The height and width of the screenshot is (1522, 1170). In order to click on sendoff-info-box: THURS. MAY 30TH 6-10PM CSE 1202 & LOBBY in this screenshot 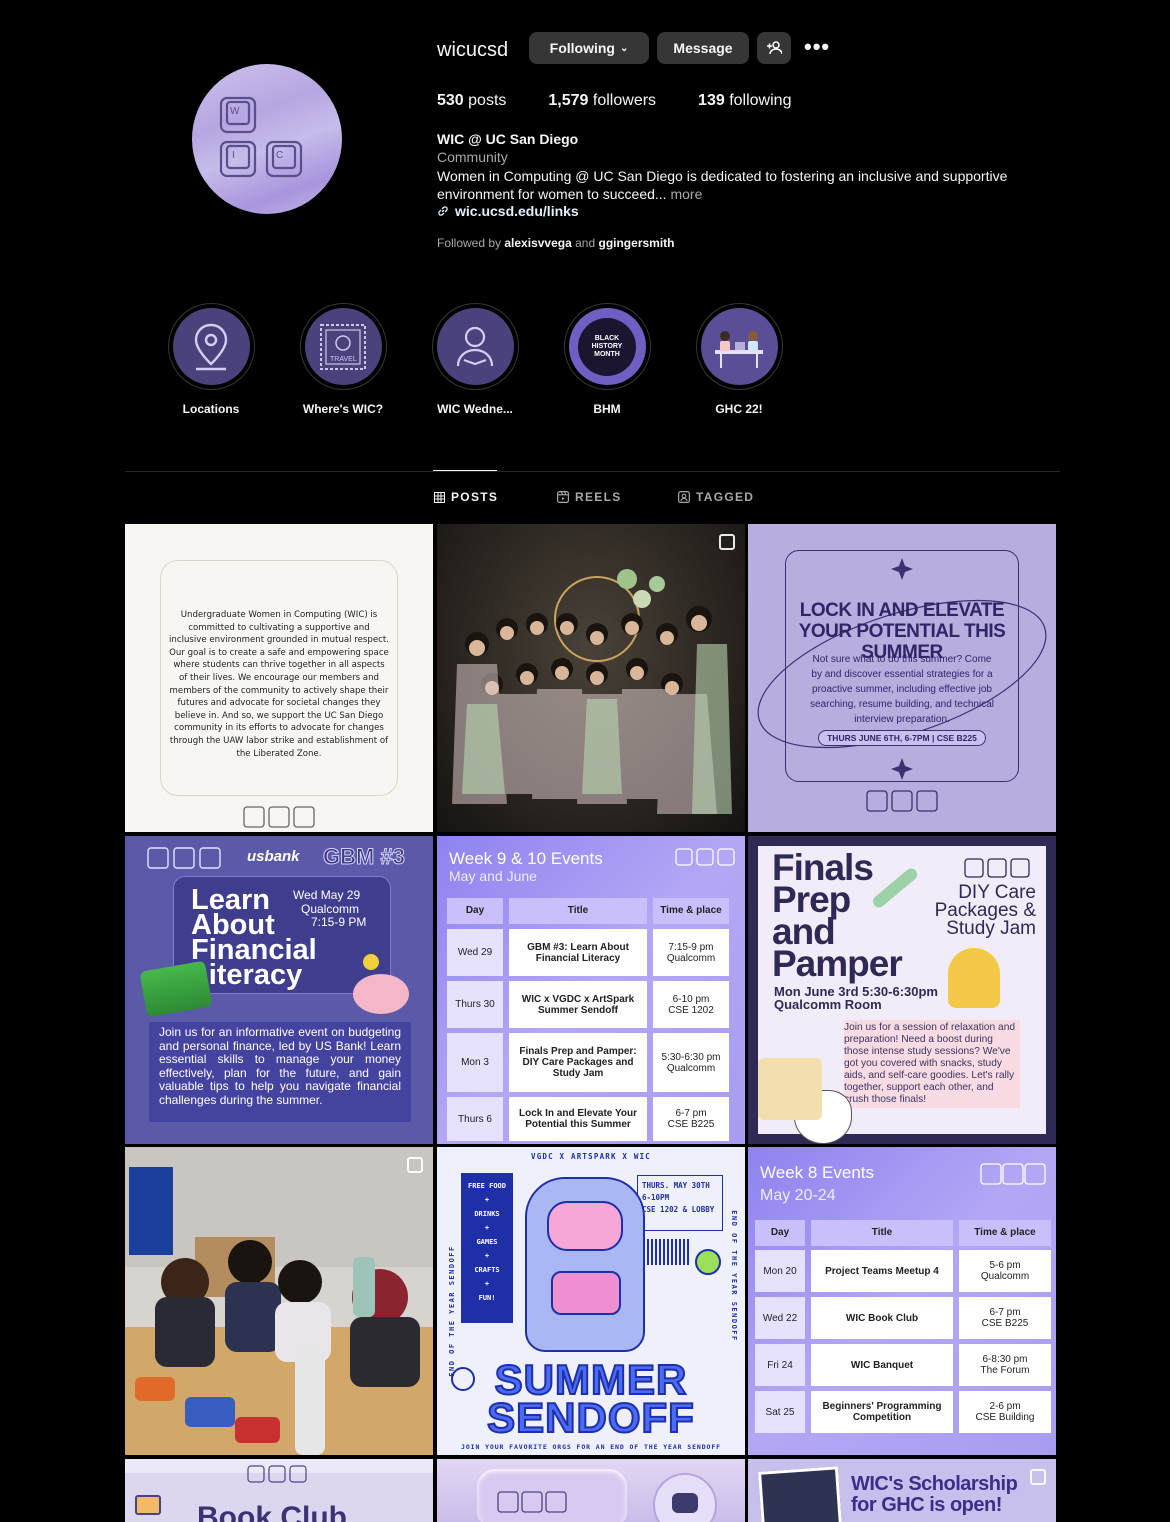, I will do `click(680, 1203)`.